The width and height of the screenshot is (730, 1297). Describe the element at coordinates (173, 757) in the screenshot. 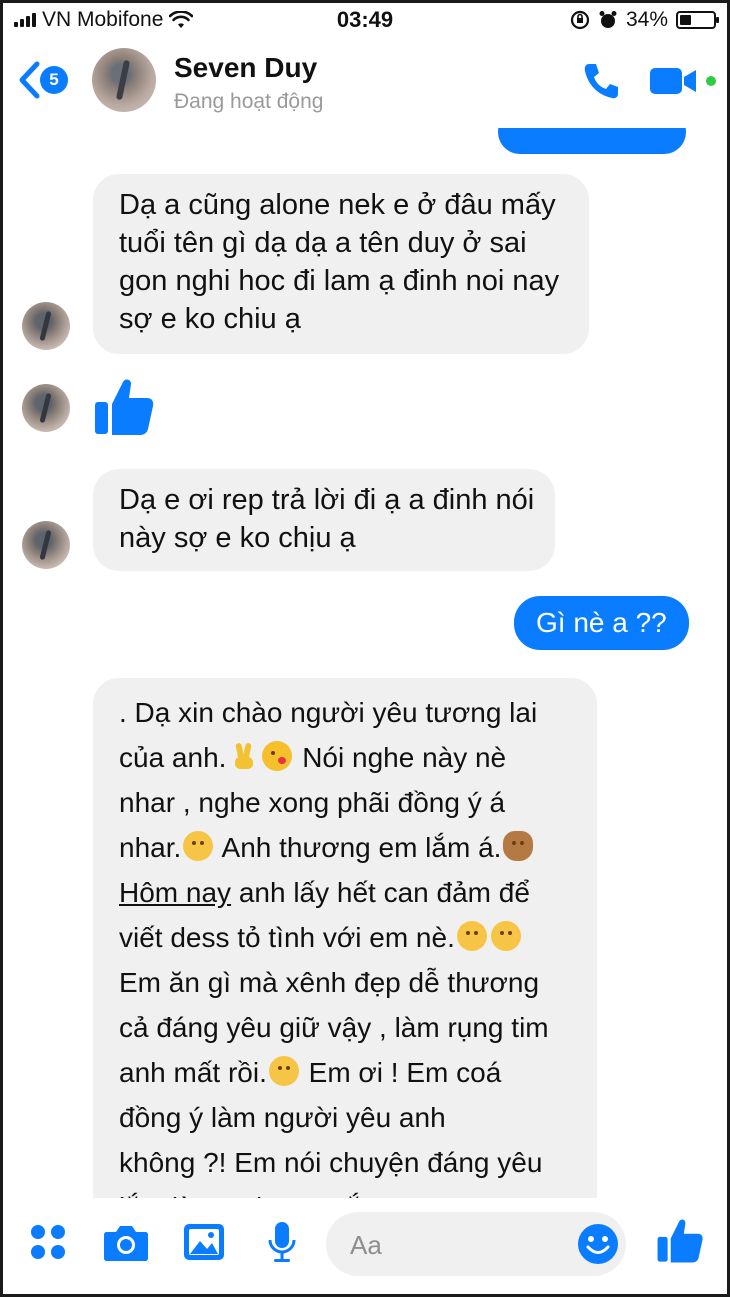

I see `message-line: của anh.` at that location.